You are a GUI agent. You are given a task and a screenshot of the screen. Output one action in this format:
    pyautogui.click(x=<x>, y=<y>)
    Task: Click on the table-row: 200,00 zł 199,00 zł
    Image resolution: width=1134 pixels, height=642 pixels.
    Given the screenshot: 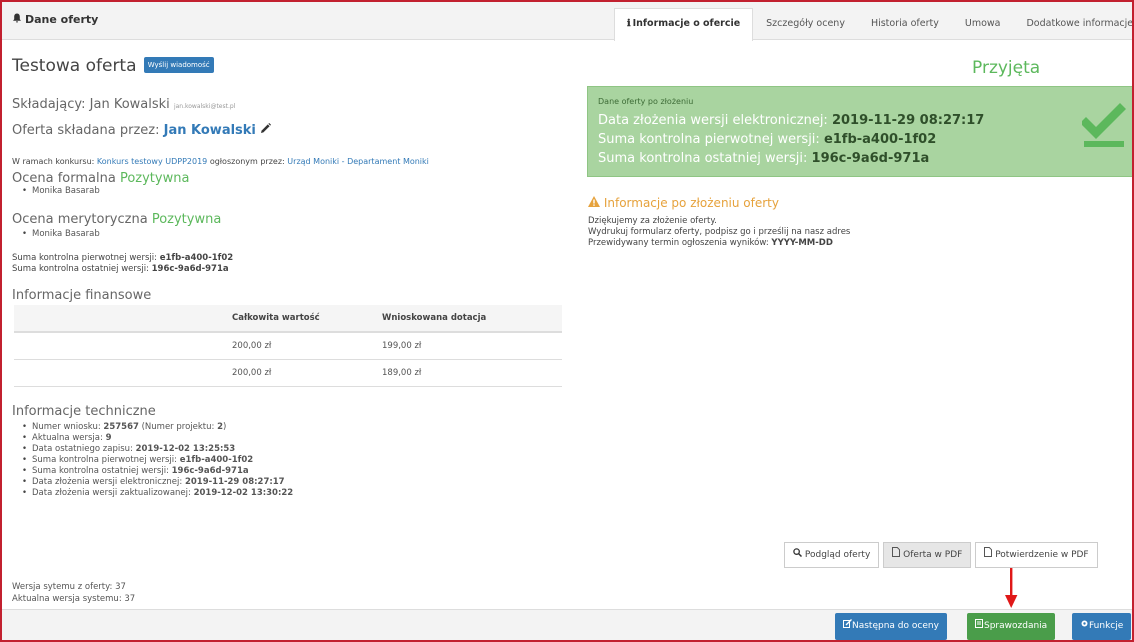 What is the action you would take?
    pyautogui.click(x=288, y=346)
    